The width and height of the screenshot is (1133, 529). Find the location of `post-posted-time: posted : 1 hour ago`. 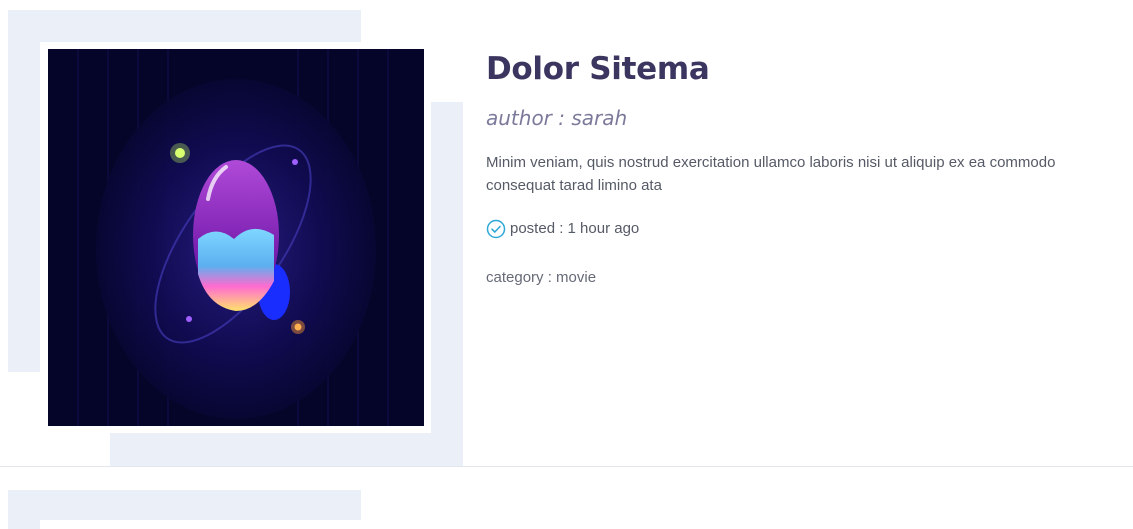

post-posted-time: posted : 1 hour ago is located at coordinates (796, 229).